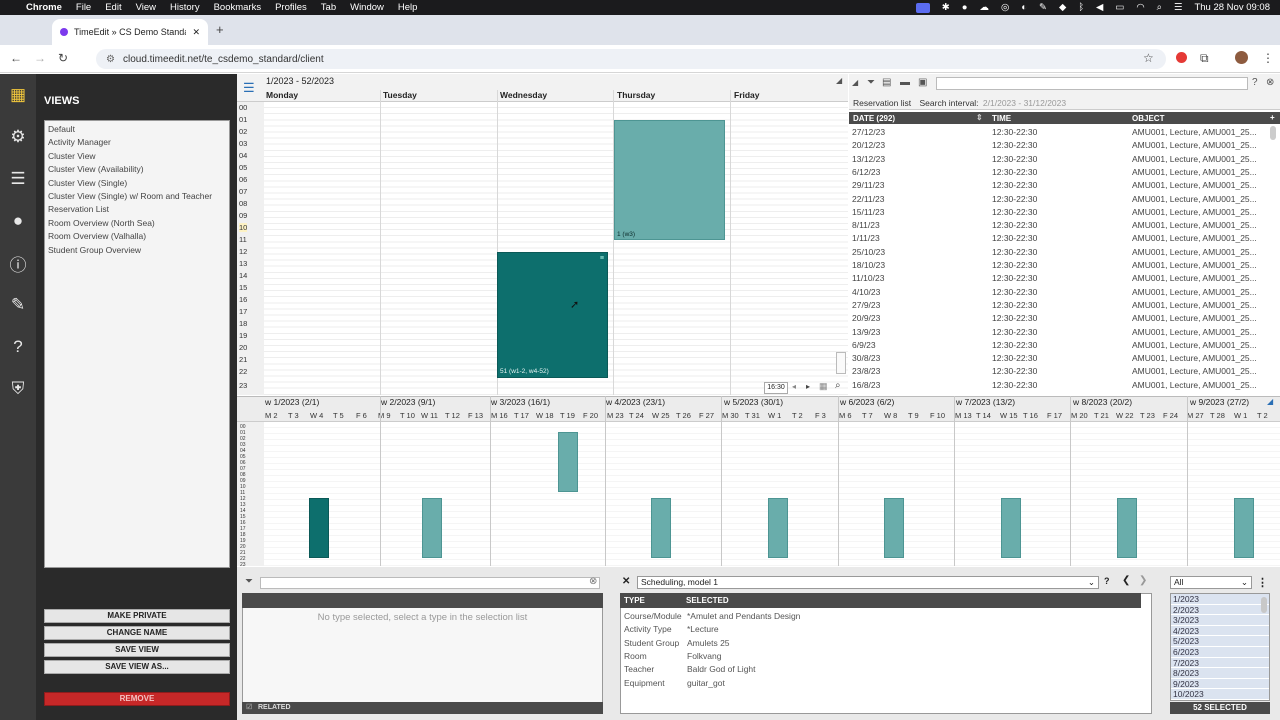 This screenshot has height=720, width=1280. Describe the element at coordinates (706, 683) in the screenshot. I see `attr-value: guitar_got` at that location.